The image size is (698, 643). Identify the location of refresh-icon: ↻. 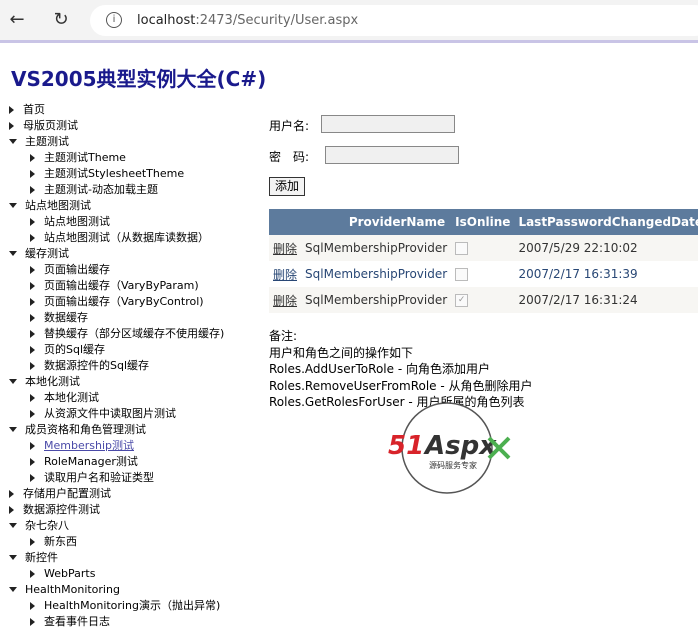
(61, 20).